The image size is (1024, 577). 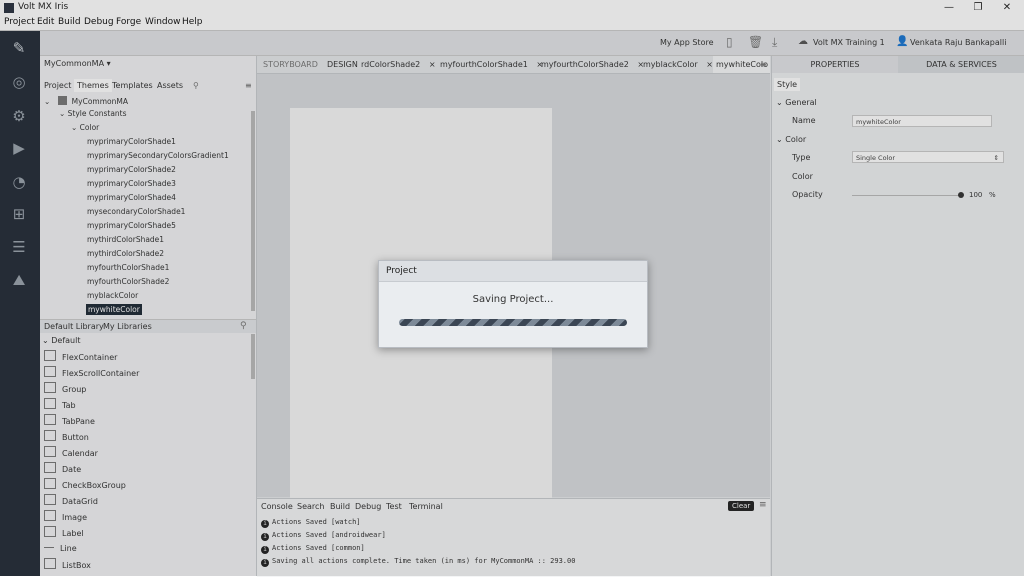 What do you see at coordinates (513, 322) in the screenshot?
I see `progress-bar` at bounding box center [513, 322].